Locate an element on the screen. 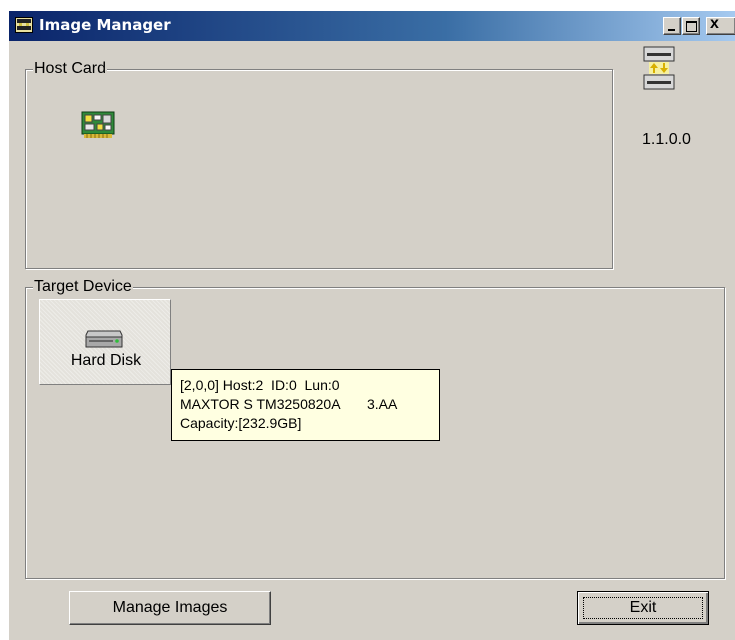 This screenshot has height=640, width=735. host-card-icon is located at coordinates (98, 125).